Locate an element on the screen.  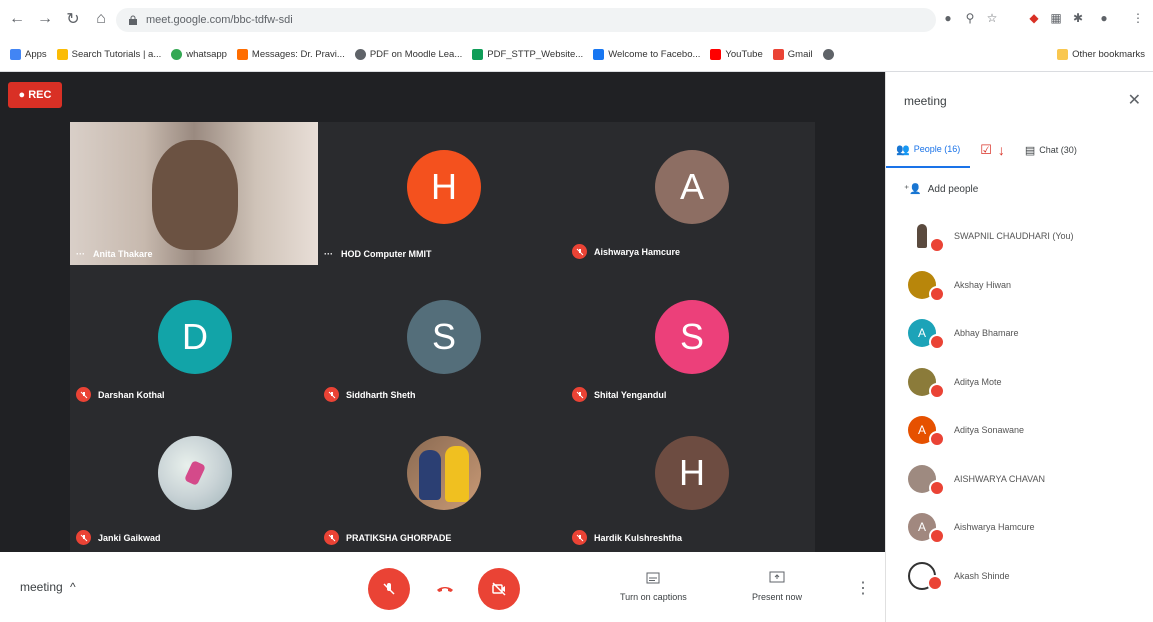
camera-toggle-button is located at coordinates (499, 589).